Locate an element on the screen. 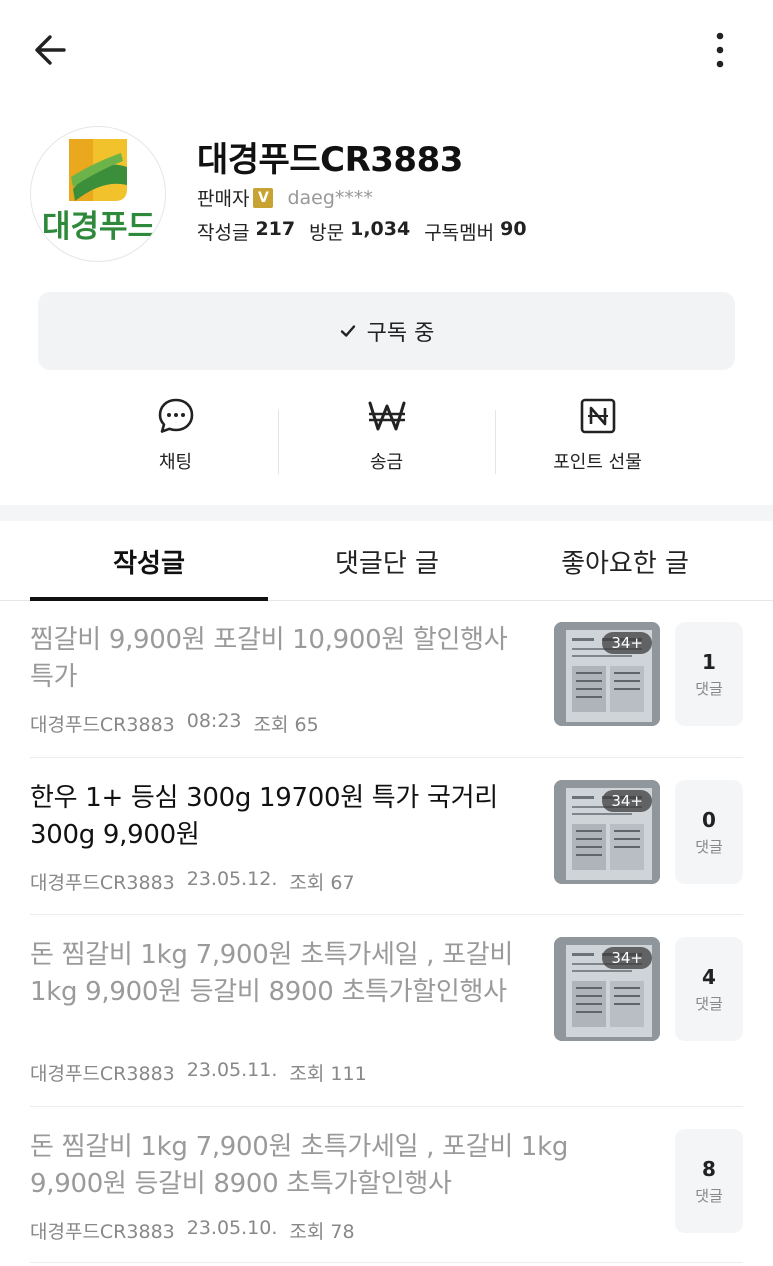 The image size is (773, 1266). post-date: 23.05.12. is located at coordinates (232, 879).